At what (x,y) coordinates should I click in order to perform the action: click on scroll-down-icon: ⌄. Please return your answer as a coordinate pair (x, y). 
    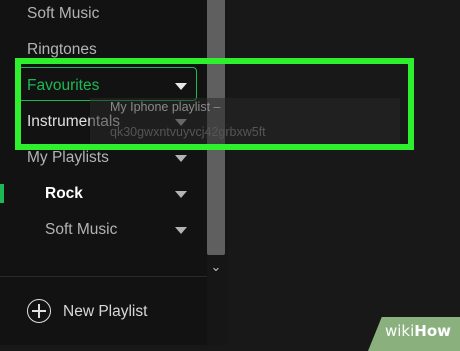
    Looking at the image, I should click on (216, 266).